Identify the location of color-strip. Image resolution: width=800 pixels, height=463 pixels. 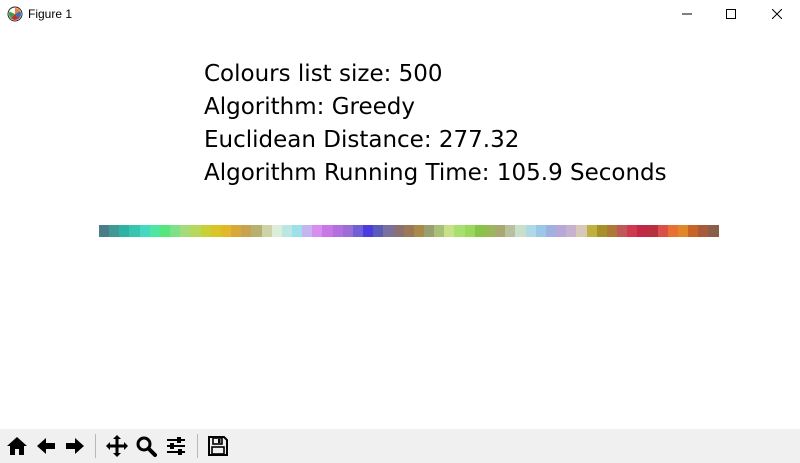
(409, 231).